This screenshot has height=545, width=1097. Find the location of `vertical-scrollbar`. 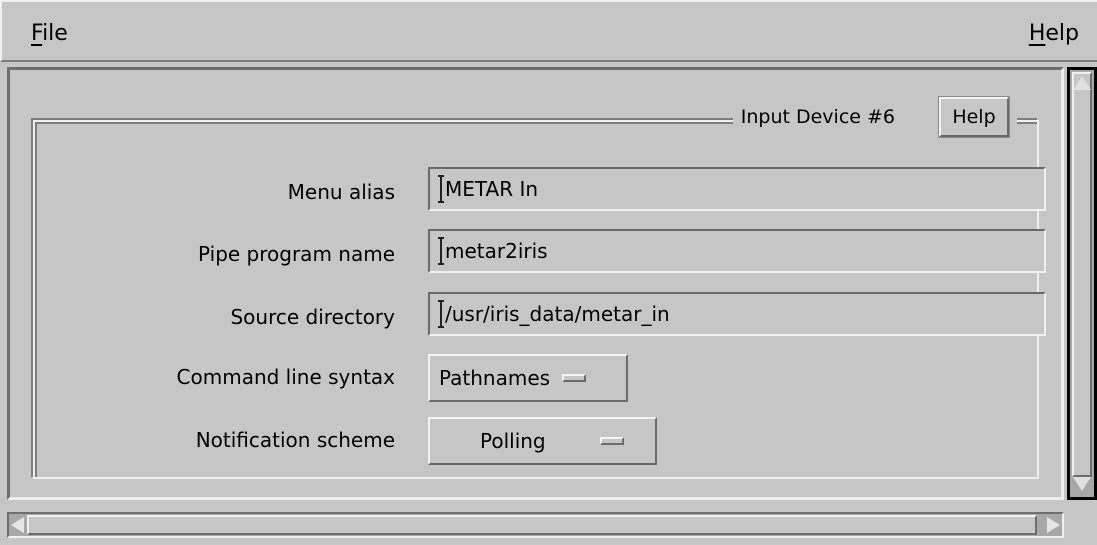

vertical-scrollbar is located at coordinates (1082, 283).